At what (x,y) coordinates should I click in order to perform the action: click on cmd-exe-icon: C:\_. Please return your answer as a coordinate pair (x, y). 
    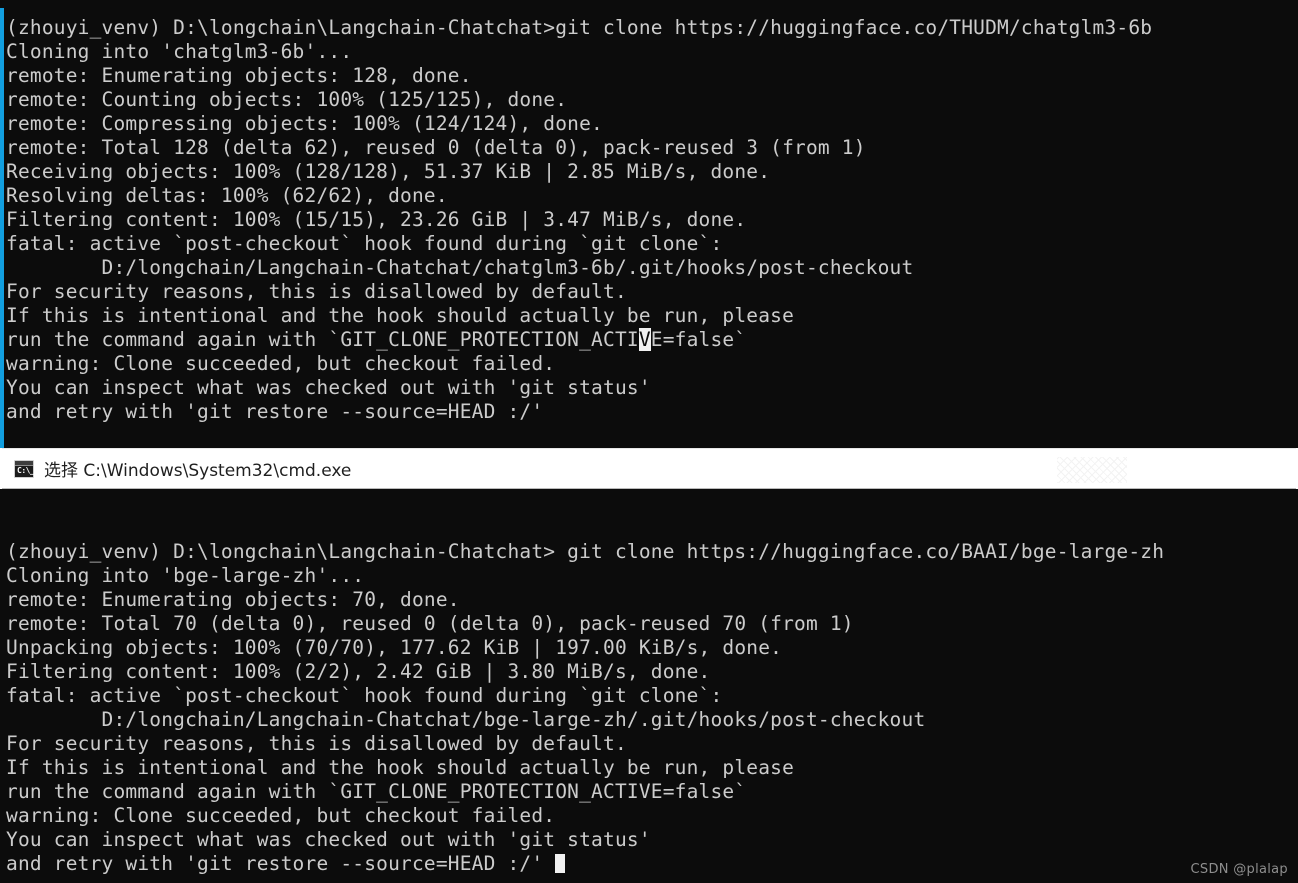
    Looking at the image, I should click on (24, 468).